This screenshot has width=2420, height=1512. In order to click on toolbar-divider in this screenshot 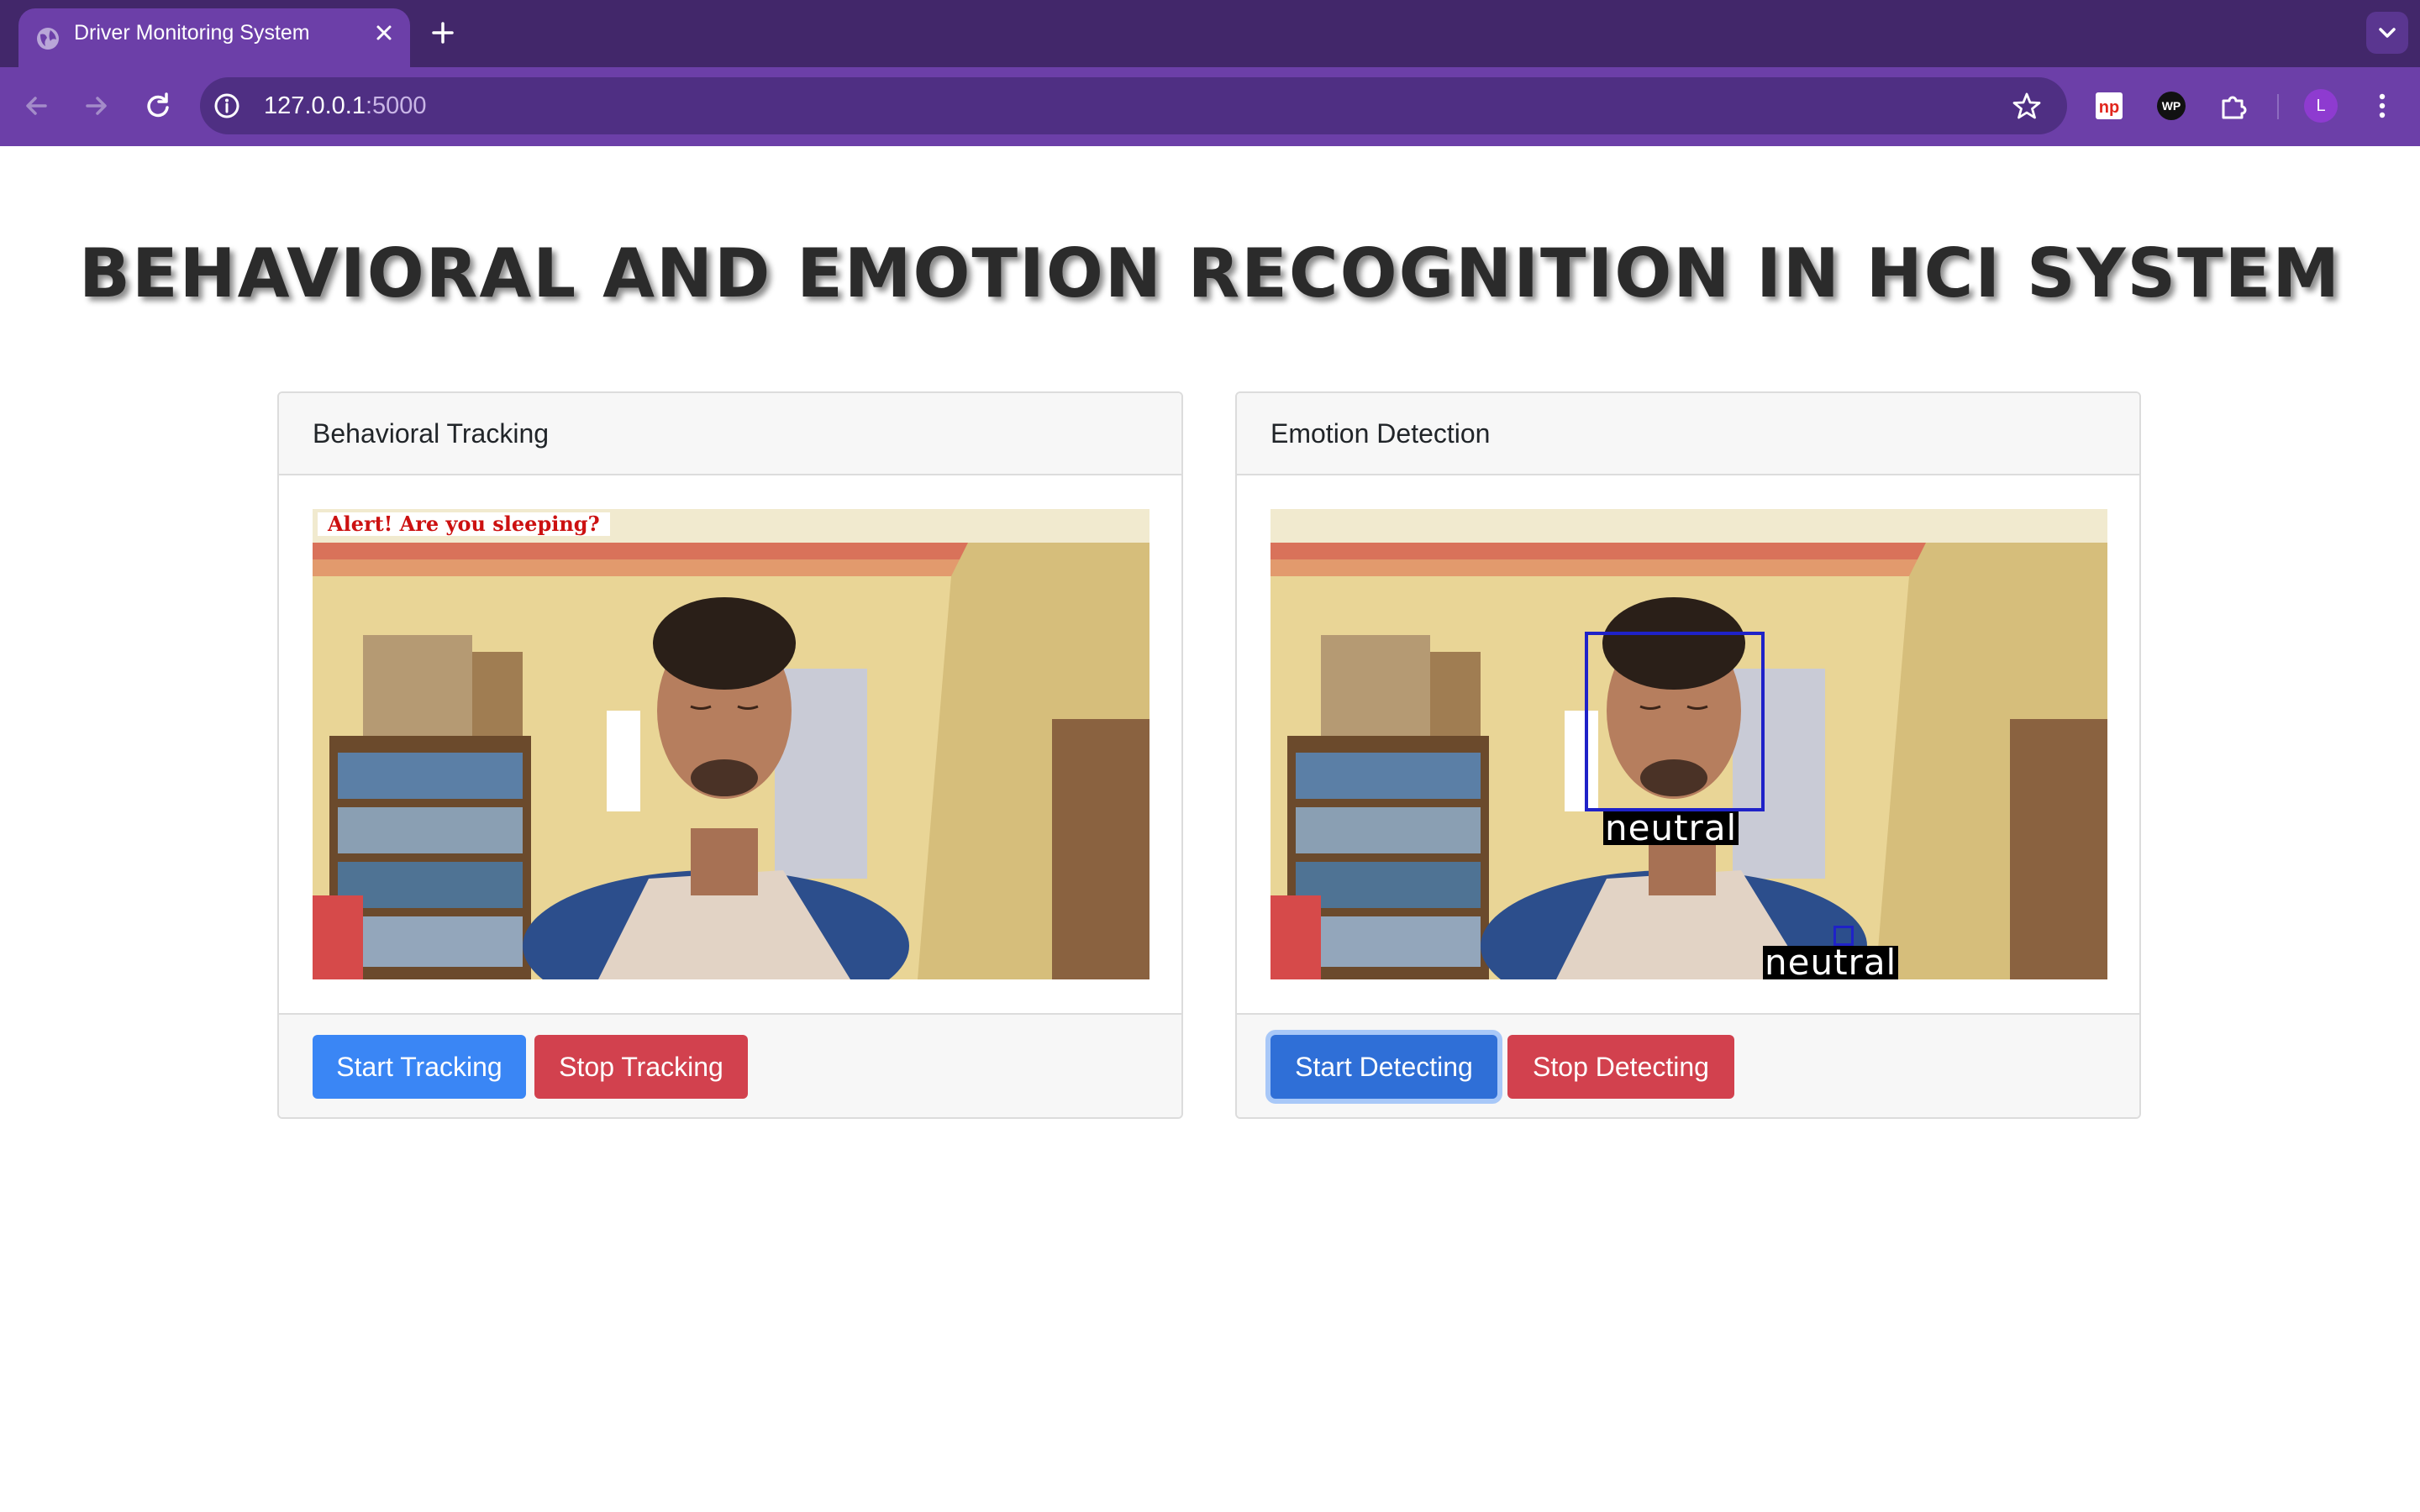, I will do `click(2278, 106)`.